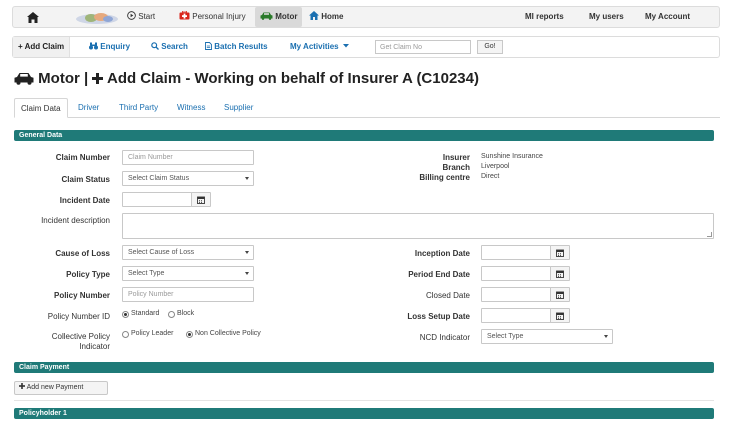  I want to click on radio-block-label: Block, so click(186, 313).